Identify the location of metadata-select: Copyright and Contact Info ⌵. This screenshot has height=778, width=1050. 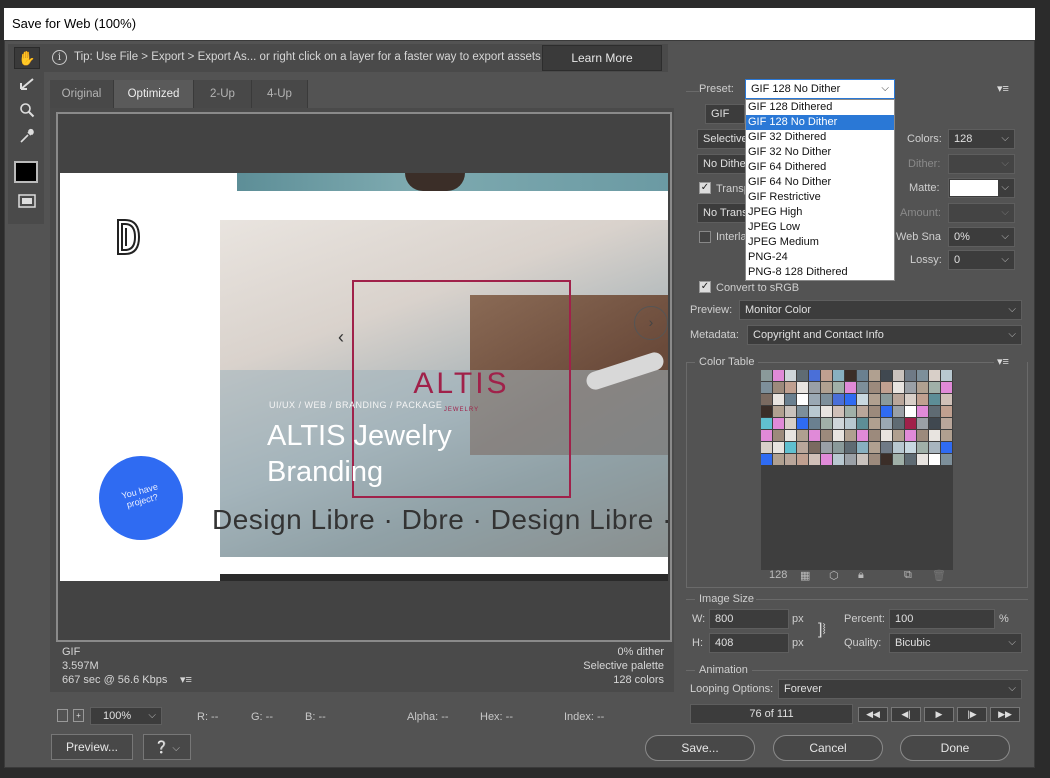
(884, 335).